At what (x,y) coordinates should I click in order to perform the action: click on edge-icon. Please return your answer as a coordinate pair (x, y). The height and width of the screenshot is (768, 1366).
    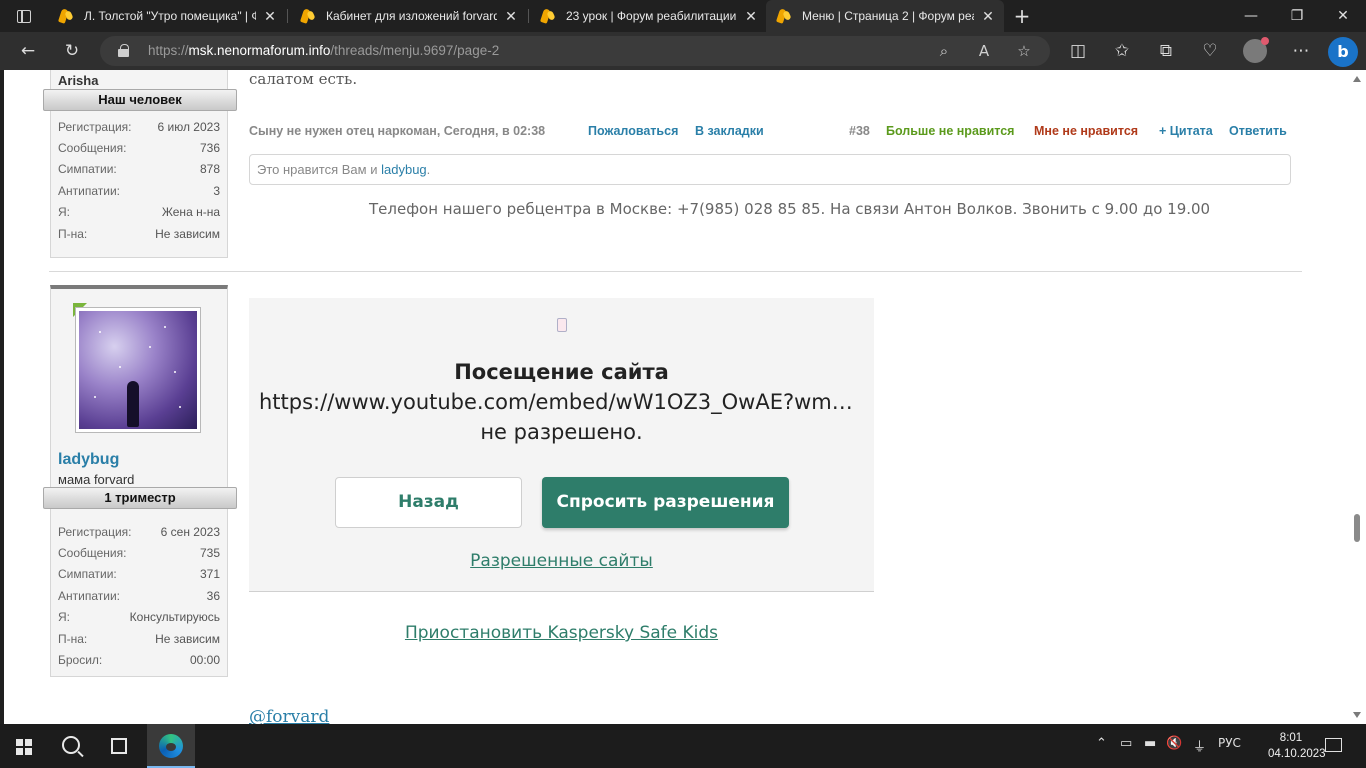
    Looking at the image, I should click on (171, 746).